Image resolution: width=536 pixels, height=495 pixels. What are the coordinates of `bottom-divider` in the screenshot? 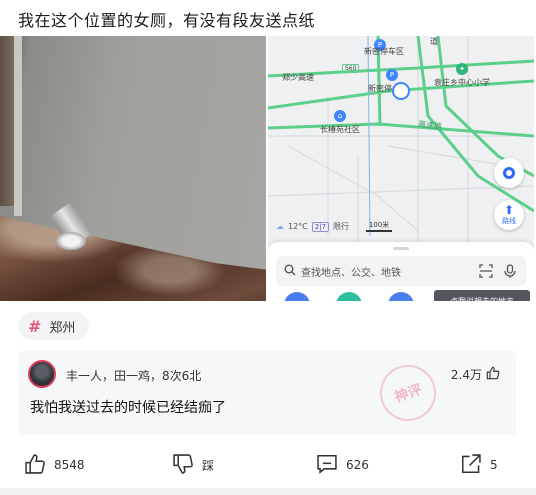 It's located at (268, 491).